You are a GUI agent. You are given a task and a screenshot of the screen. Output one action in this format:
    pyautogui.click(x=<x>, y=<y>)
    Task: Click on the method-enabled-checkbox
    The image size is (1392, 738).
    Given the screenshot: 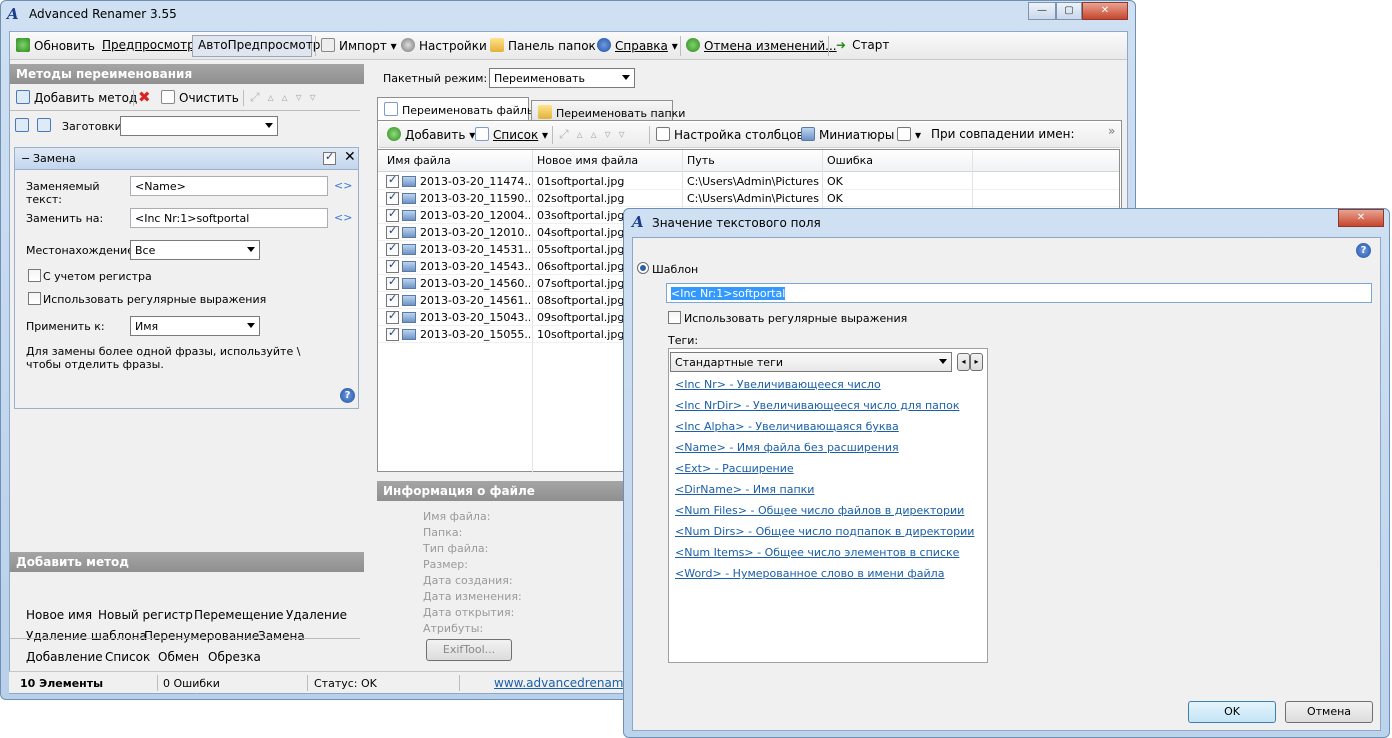 What is the action you would take?
    pyautogui.click(x=329, y=157)
    